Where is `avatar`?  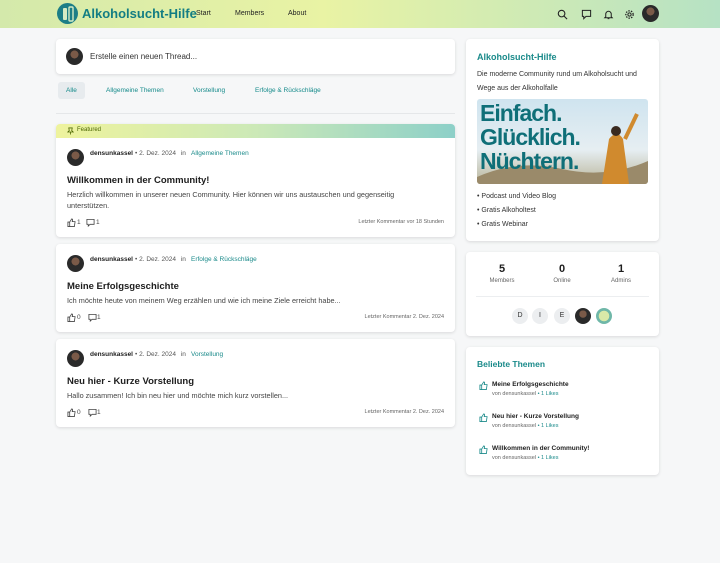
avatar is located at coordinates (74, 56).